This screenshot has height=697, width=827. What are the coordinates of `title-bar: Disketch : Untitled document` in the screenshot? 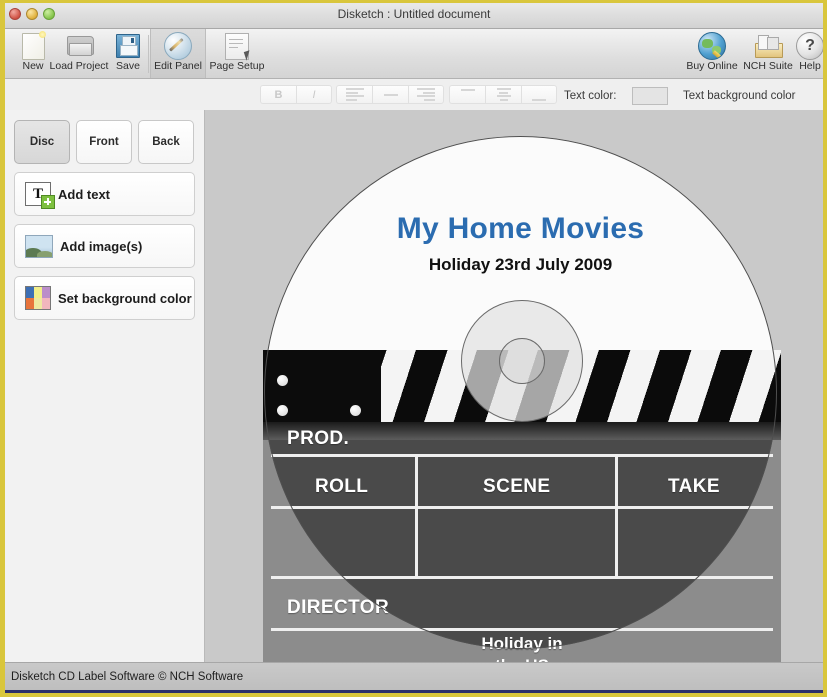 It's located at (414, 16).